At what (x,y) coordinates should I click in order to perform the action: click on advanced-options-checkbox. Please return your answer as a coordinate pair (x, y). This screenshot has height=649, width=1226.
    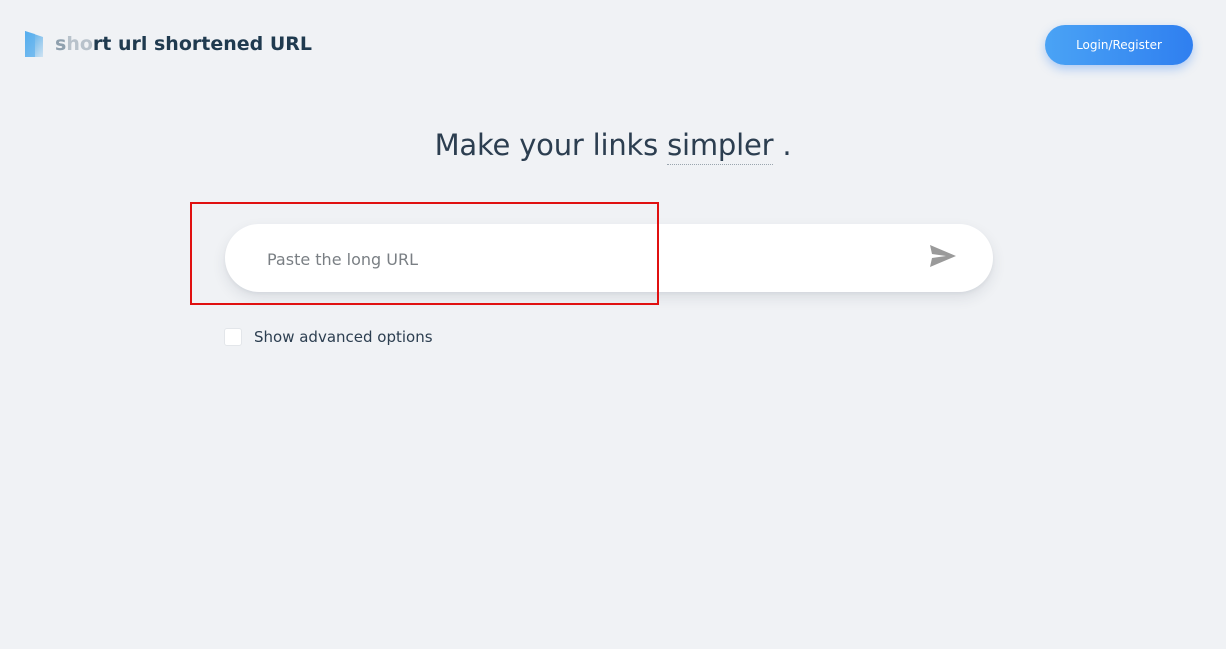
    Looking at the image, I should click on (233, 337).